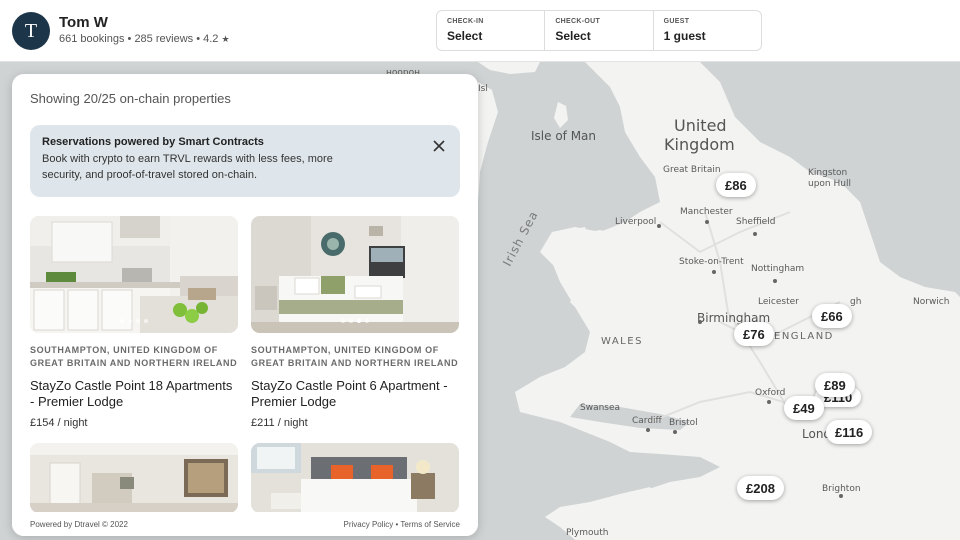  Describe the element at coordinates (711, 262) in the screenshot. I see `map-label-stoke: Stoke-on-Trent` at that location.